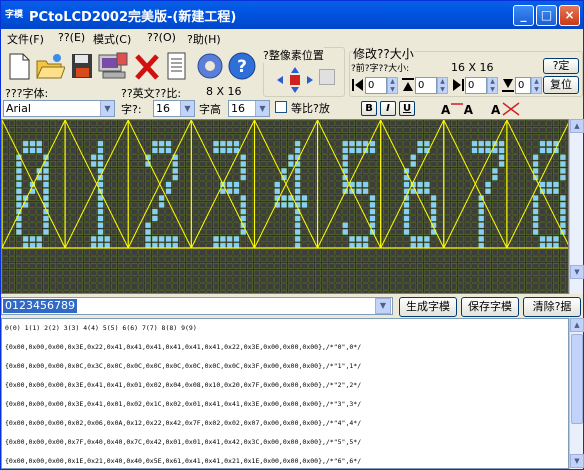 The image size is (584, 470). Describe the element at coordinates (476, 85) in the screenshot. I see `right-spin-input: 0` at that location.